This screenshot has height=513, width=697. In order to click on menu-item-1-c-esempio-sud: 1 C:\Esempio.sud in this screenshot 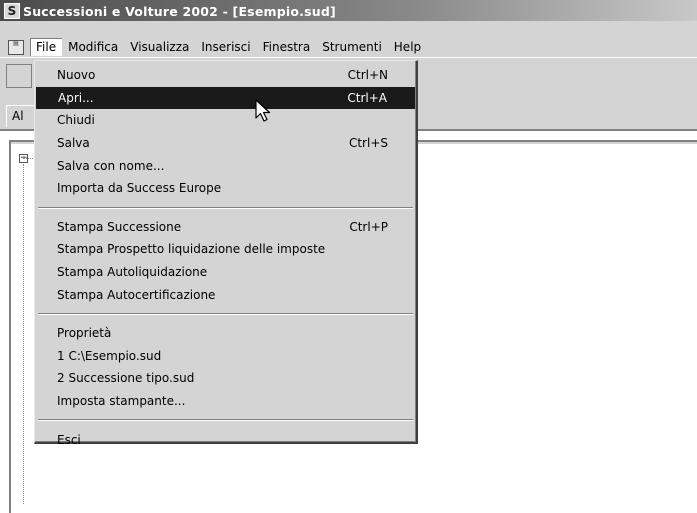, I will do `click(225, 356)`.